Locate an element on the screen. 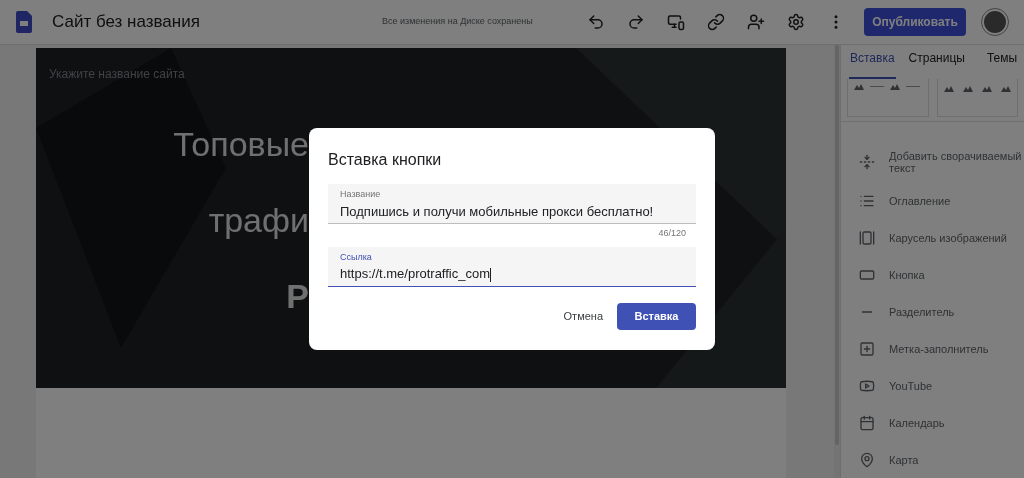  site-title: Сайт без названия is located at coordinates (217, 22).